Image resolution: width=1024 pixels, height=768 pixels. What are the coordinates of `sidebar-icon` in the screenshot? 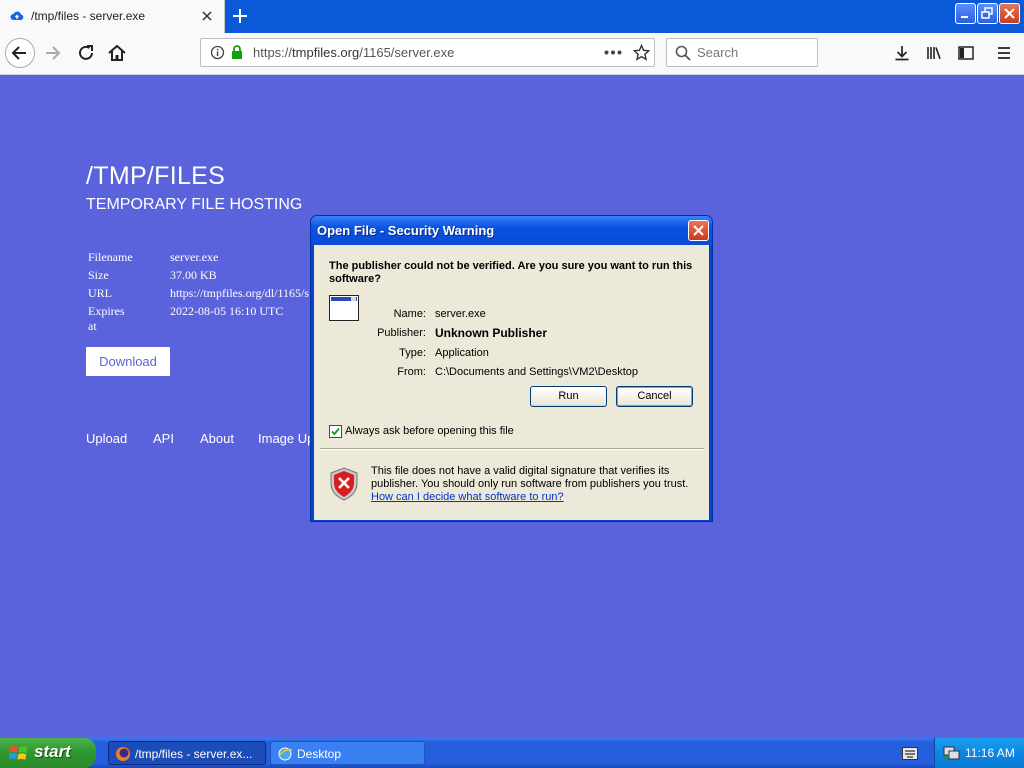 It's located at (966, 53).